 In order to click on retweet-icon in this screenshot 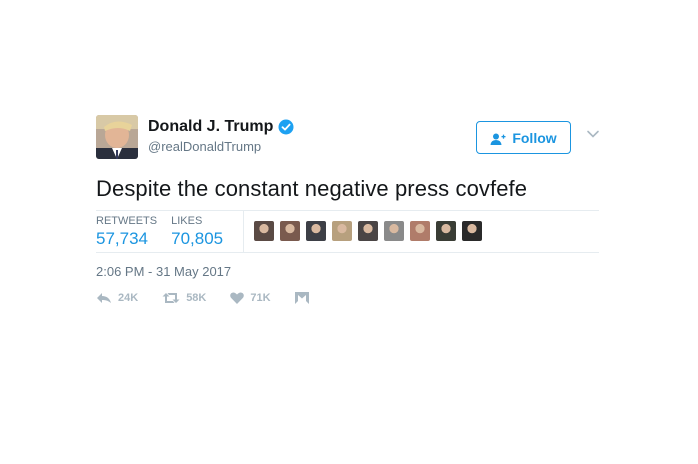, I will do `click(171, 298)`.